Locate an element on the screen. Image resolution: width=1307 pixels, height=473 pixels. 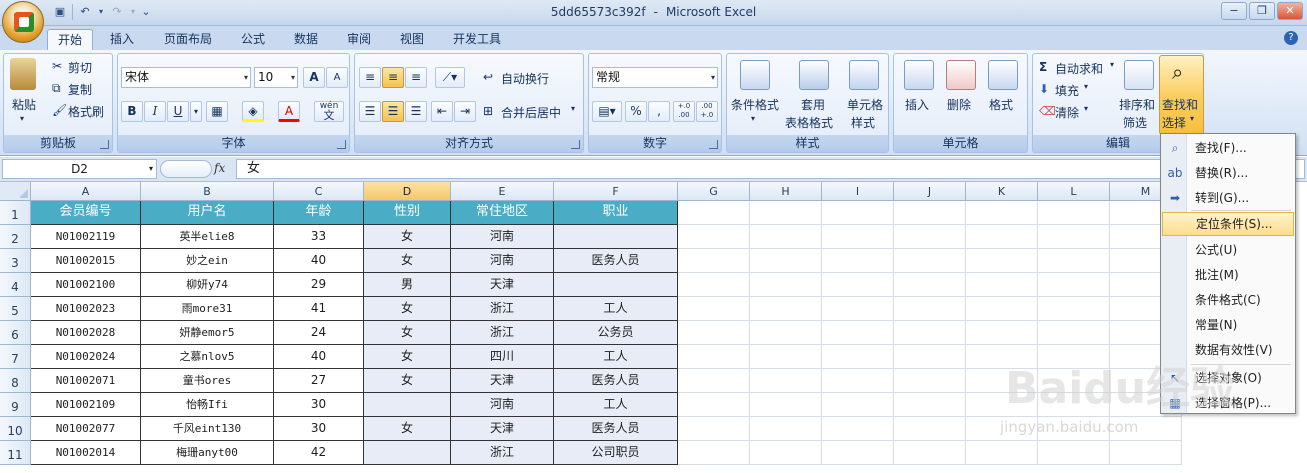
table-cell: N01002077 is located at coordinates (86, 429).